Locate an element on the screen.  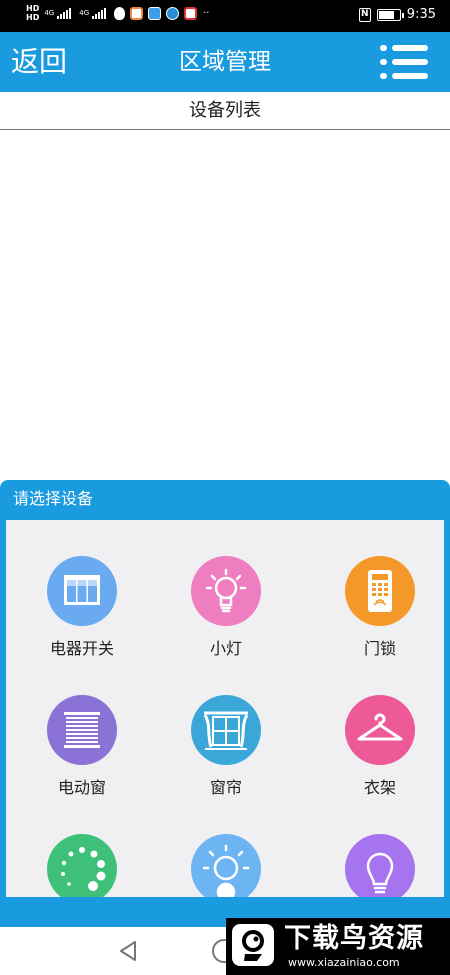
status-right: N 9:35 is located at coordinates (397, 14).